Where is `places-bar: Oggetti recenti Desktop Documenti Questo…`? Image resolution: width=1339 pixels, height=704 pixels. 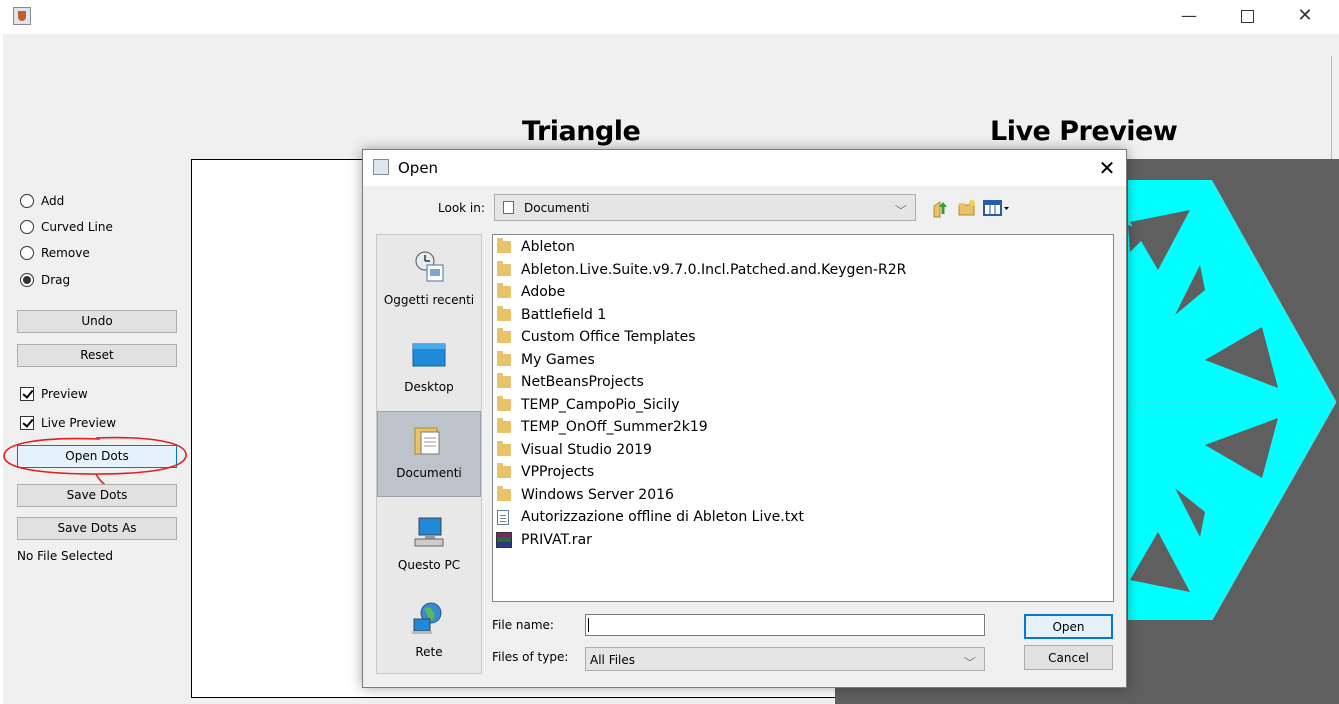 places-bar: Oggetti recenti Desktop Documenti Questo… is located at coordinates (429, 454).